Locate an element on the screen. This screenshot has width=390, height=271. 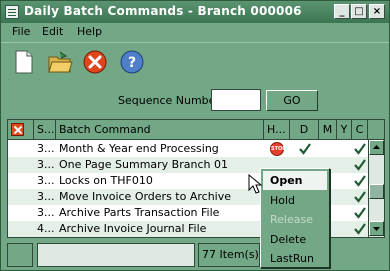
mouse-pointer-icon is located at coordinates (255, 184).